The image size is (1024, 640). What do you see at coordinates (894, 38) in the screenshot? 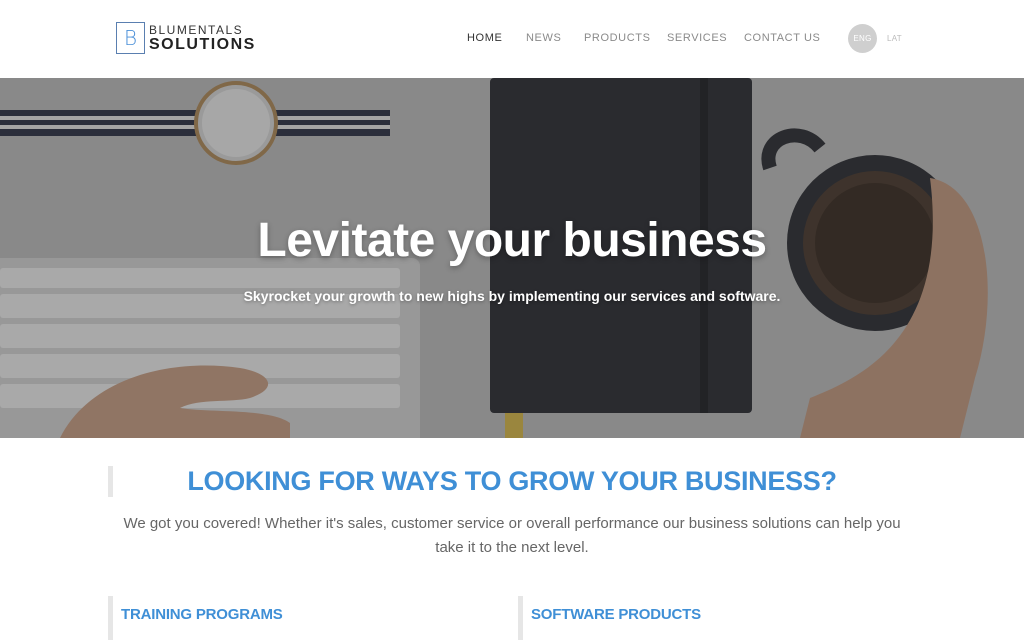
I see `language-lat-button: LAT` at bounding box center [894, 38].